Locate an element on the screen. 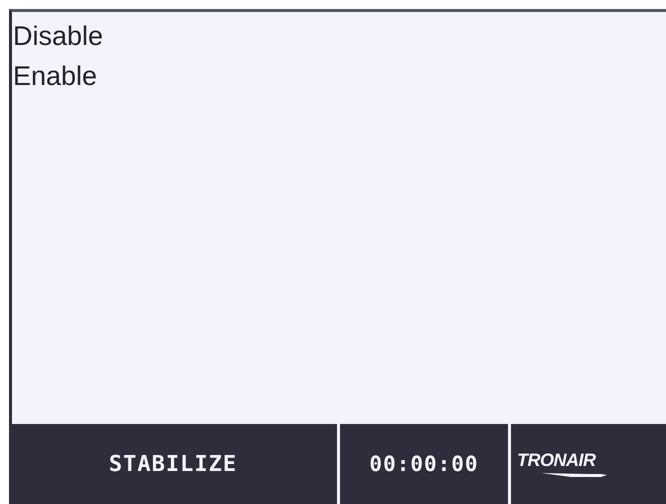 This screenshot has width=666, height=504. menu-item: Enable is located at coordinates (55, 76).